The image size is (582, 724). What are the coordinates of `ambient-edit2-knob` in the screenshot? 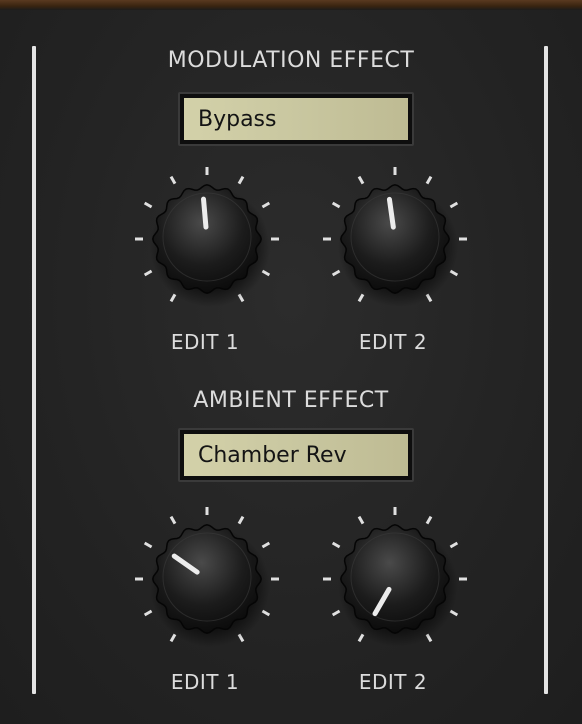 It's located at (395, 579).